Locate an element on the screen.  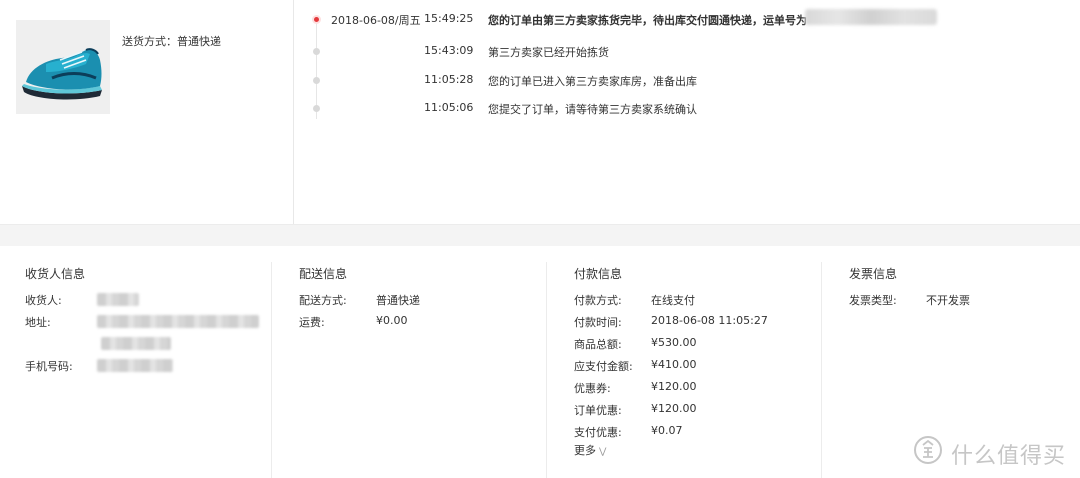
timeline-entry: 11:05:06 您提交了订单，请等待第三方卖家系统确认 is located at coordinates (690, 109).